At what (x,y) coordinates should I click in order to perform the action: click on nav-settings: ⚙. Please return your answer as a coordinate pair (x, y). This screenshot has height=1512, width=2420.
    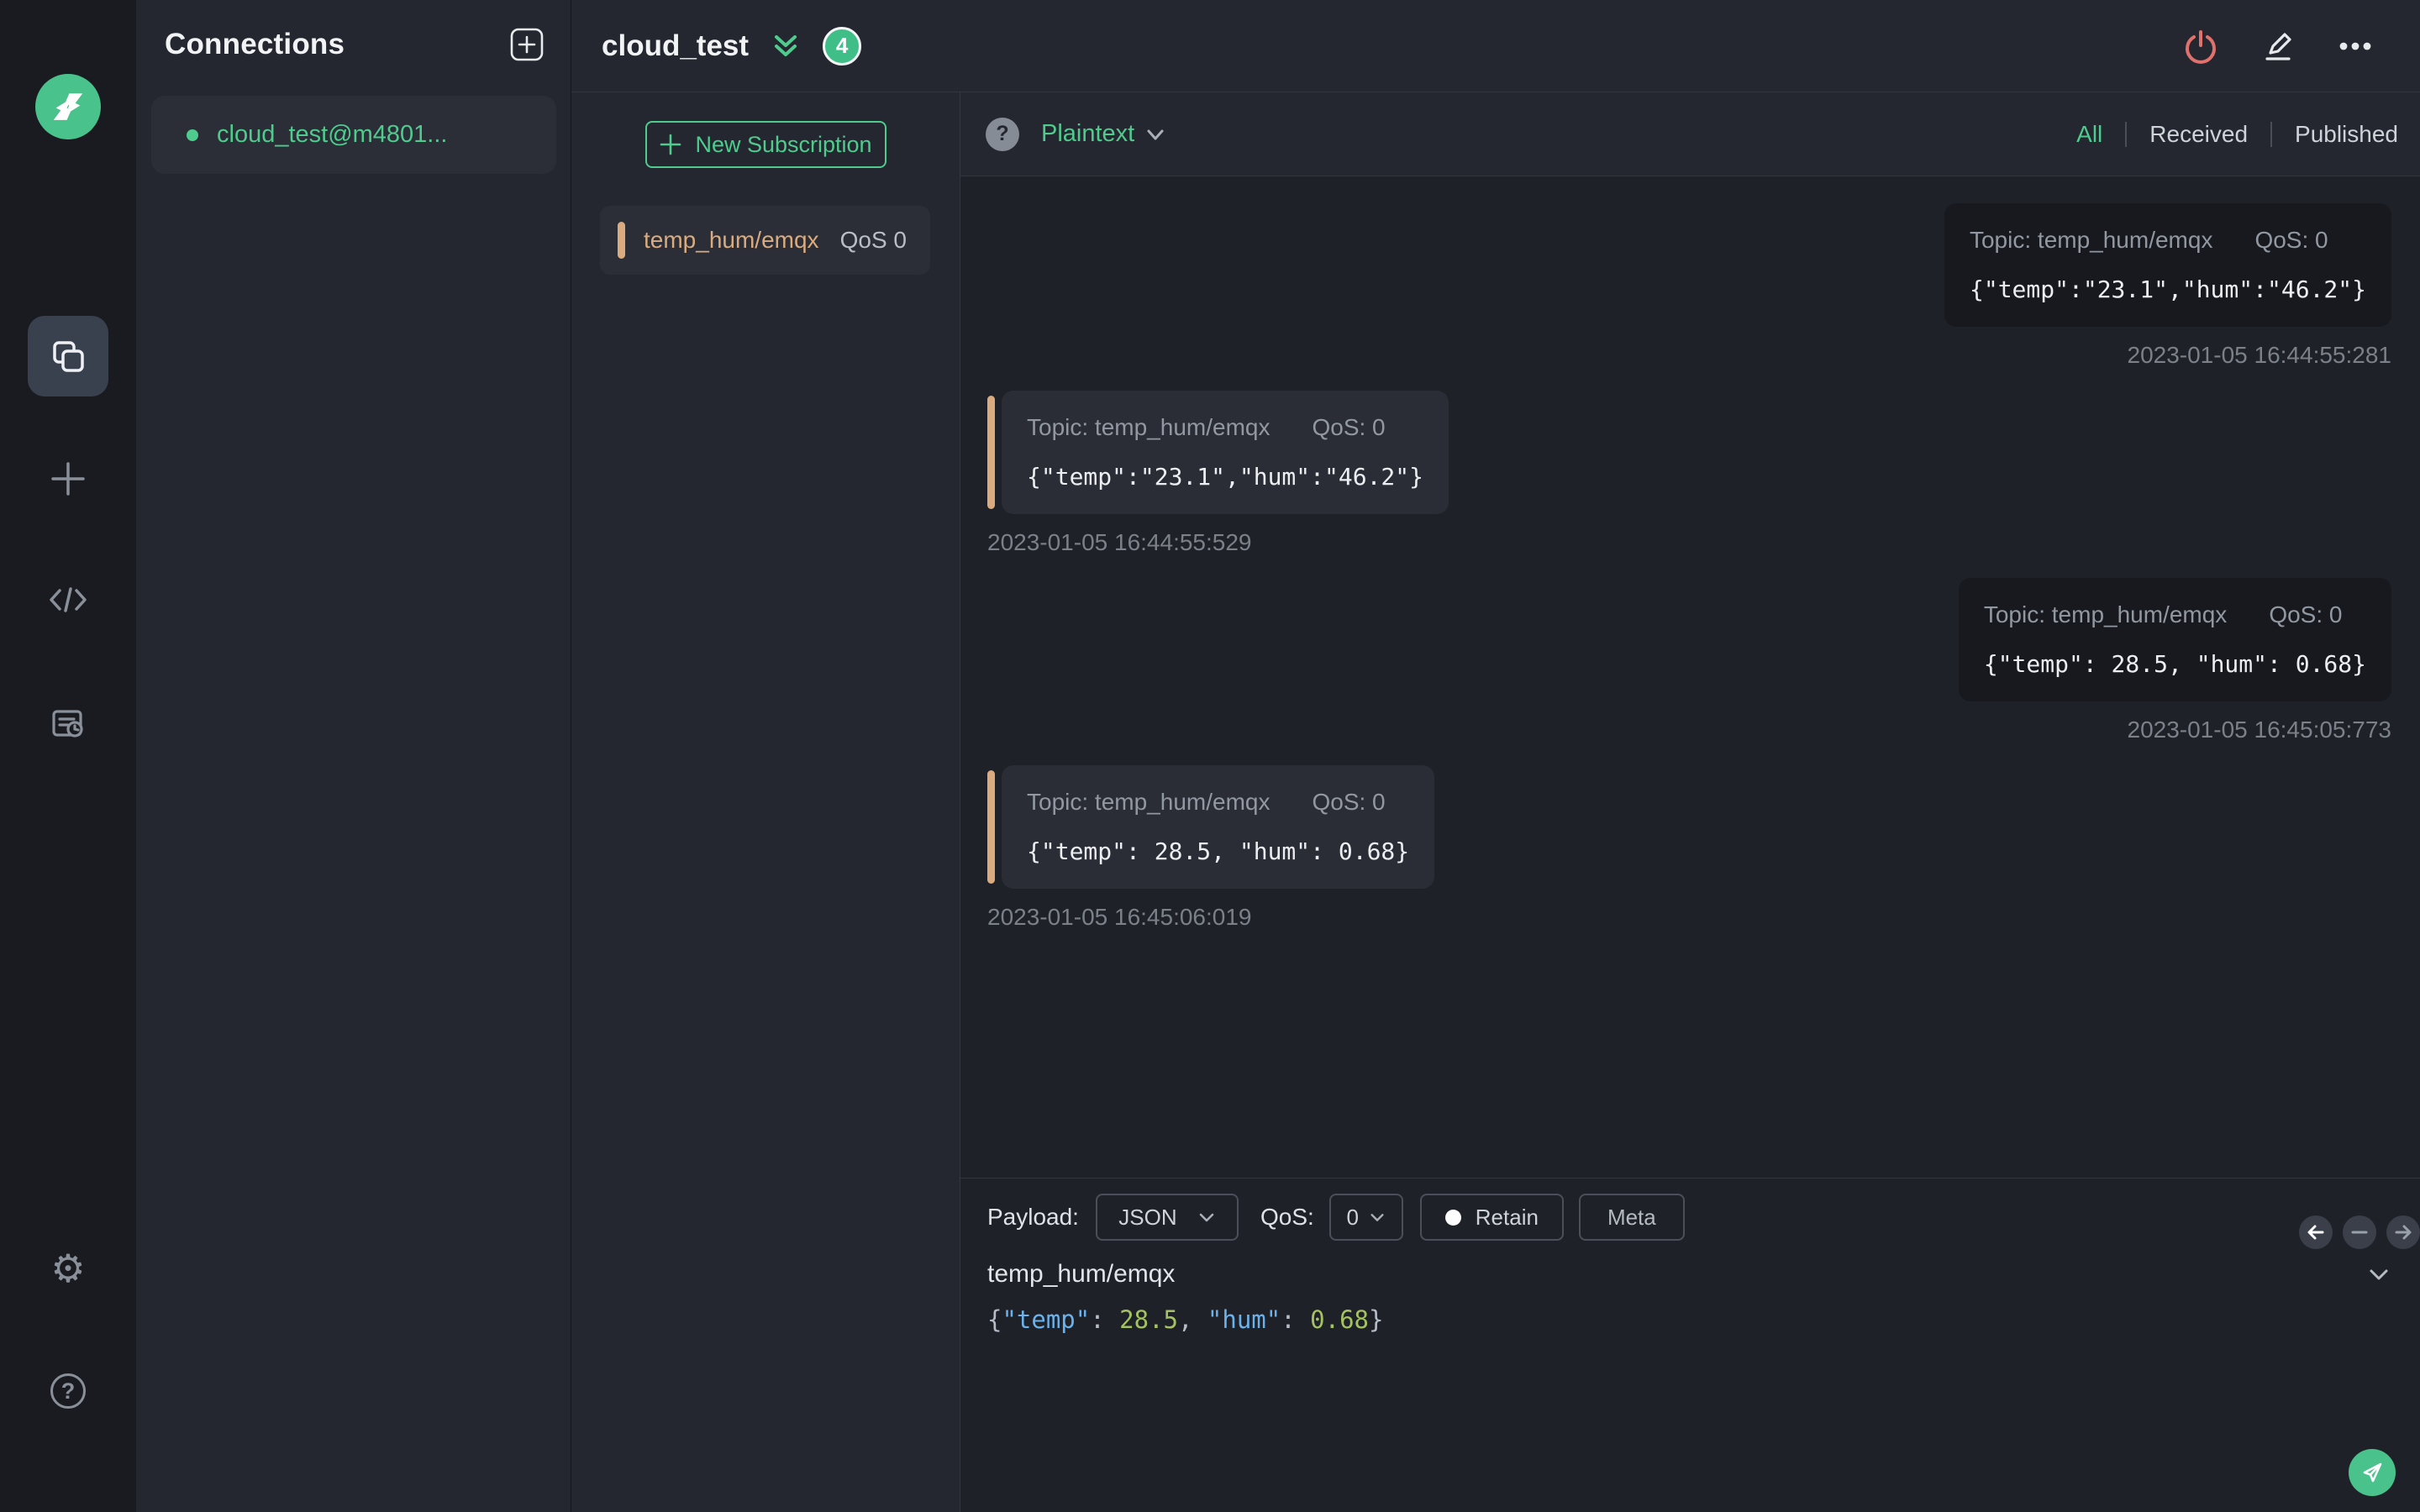
    Looking at the image, I should click on (68, 1268).